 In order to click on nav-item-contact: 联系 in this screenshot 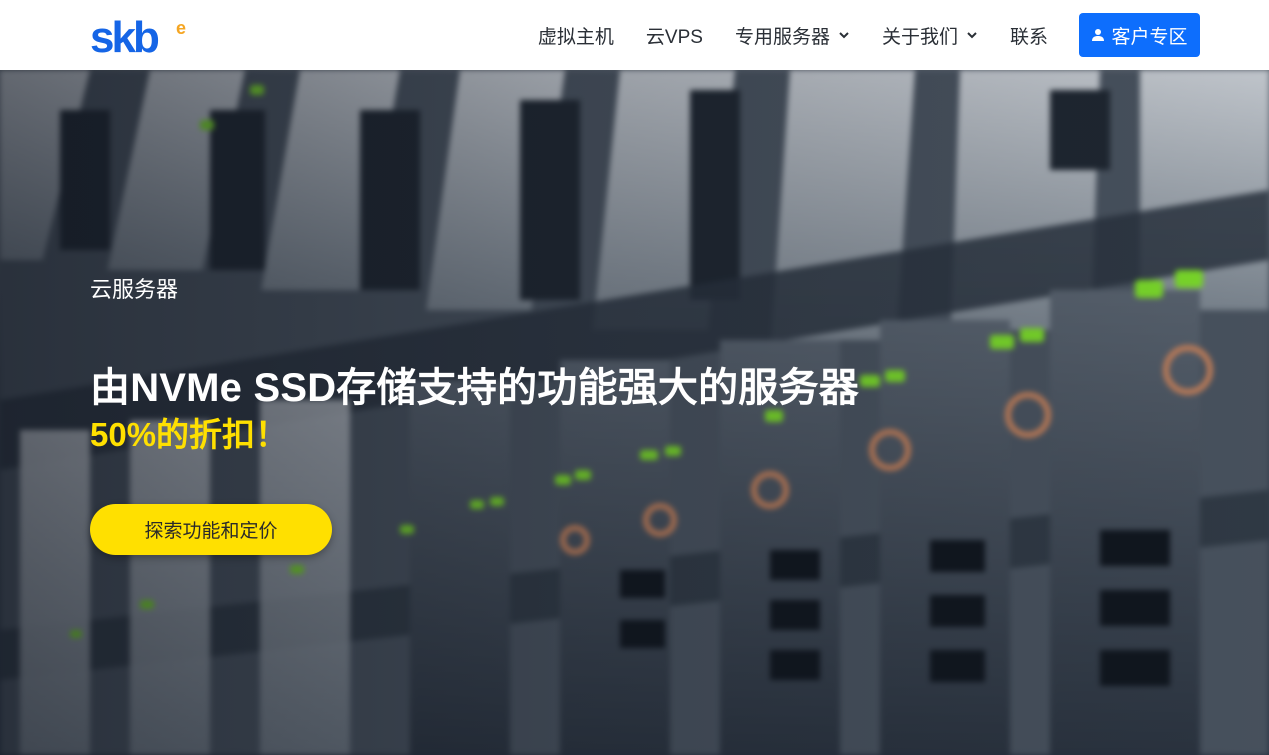, I will do `click(1029, 35)`.